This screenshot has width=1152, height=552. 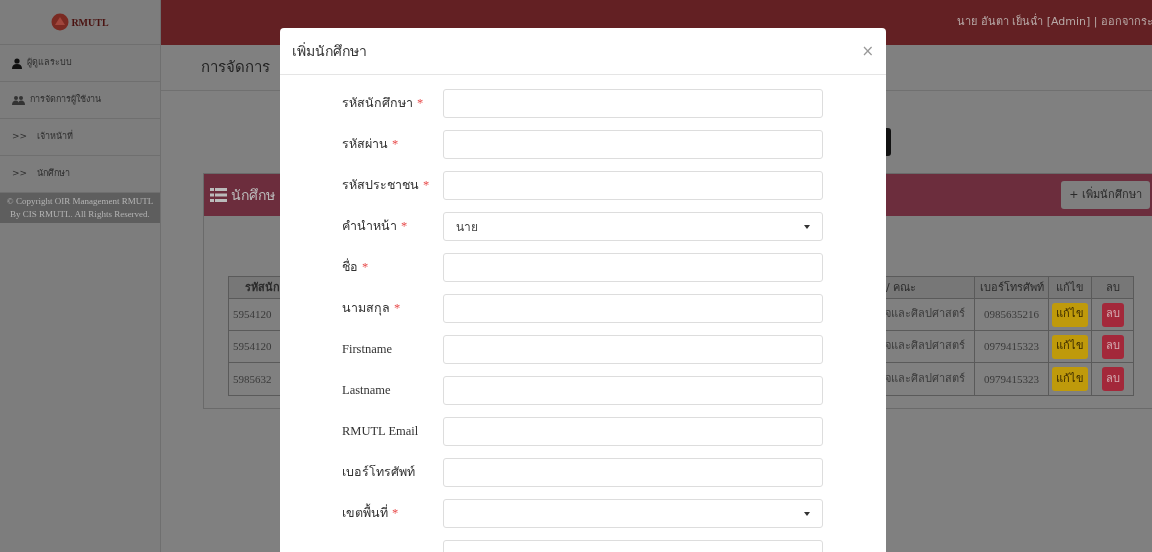 I want to click on logo-emblem-icon, so click(x=60, y=22).